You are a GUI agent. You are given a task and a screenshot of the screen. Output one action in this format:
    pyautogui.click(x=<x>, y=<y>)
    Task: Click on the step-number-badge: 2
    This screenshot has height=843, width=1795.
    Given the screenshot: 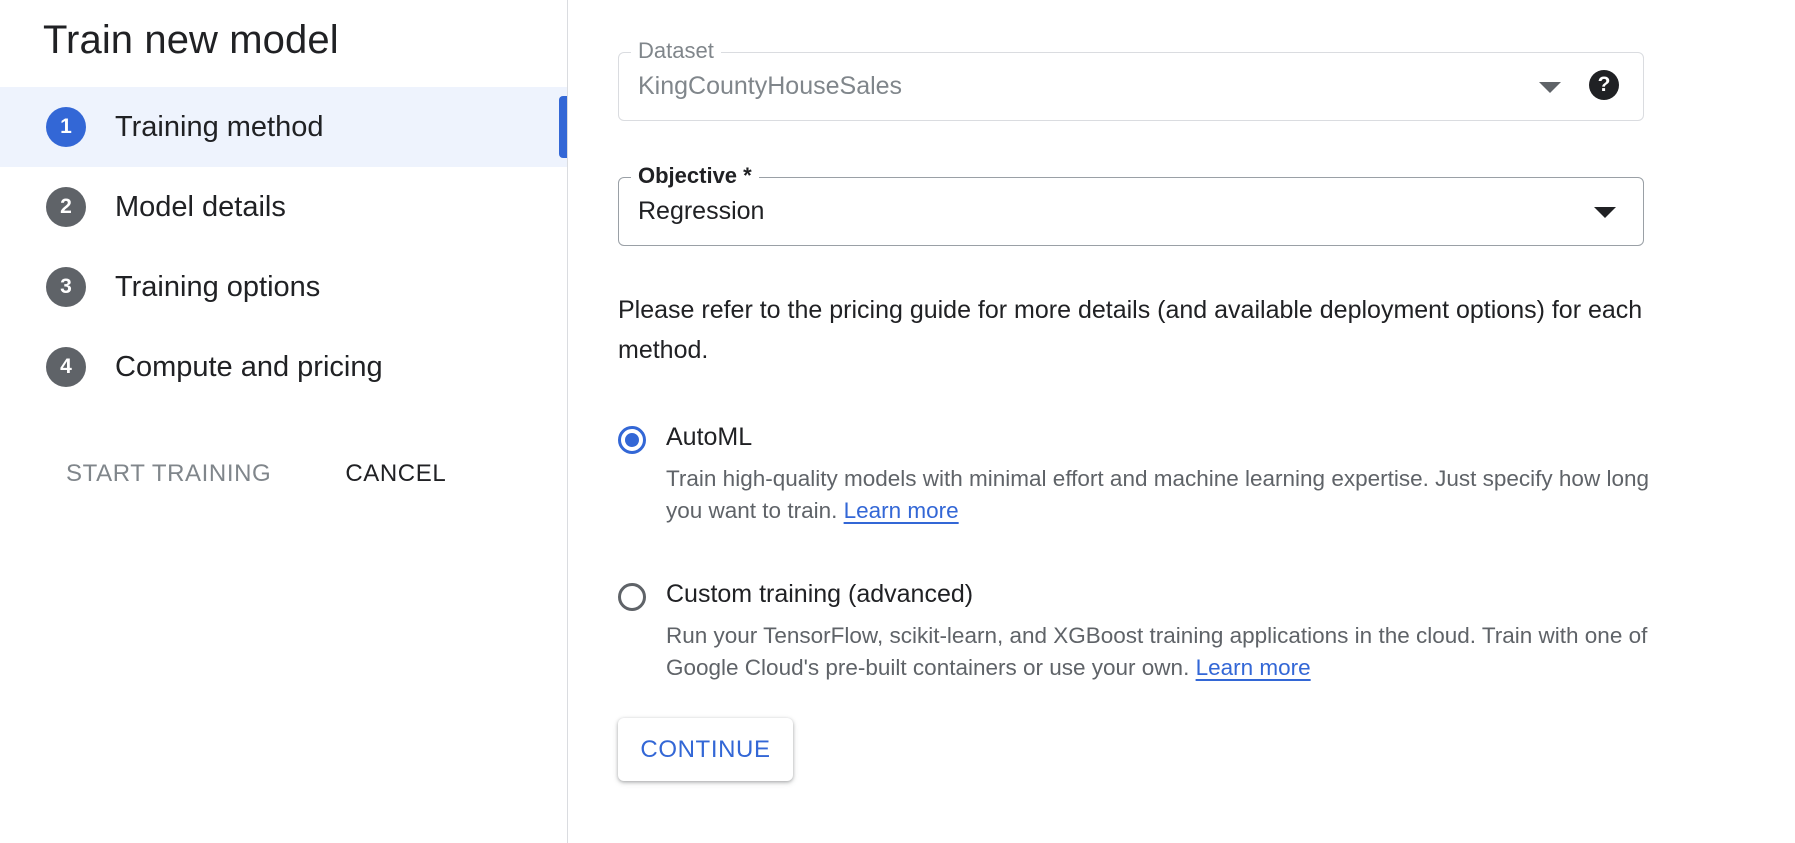 What is the action you would take?
    pyautogui.click(x=66, y=207)
    